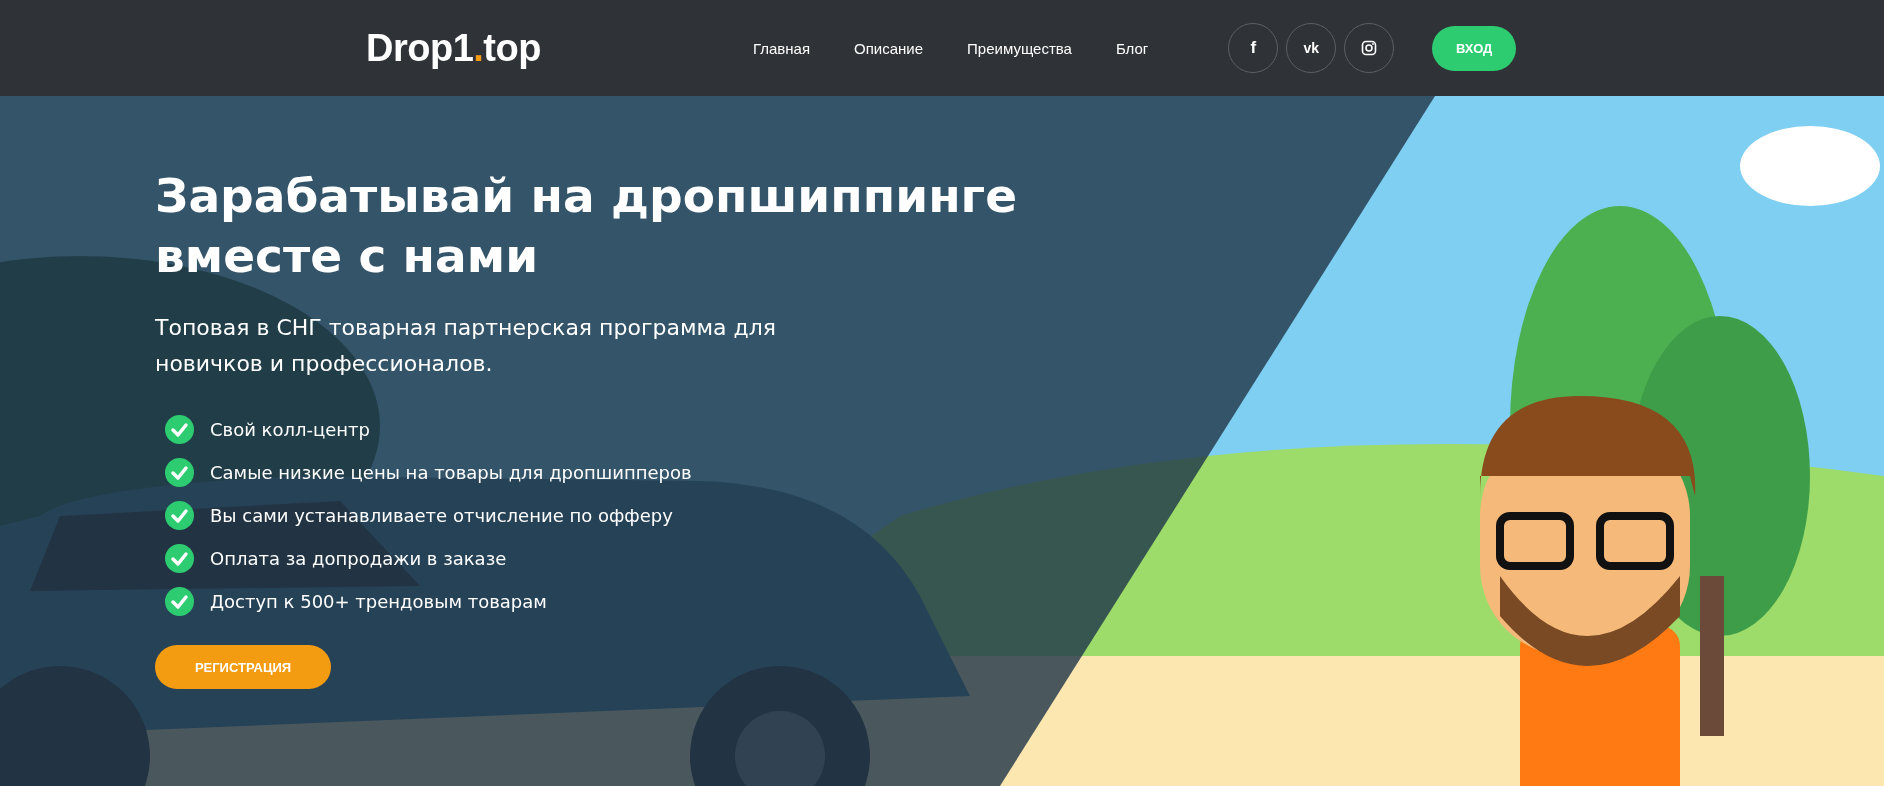  What do you see at coordinates (1311, 48) in the screenshot?
I see `social-link: vk` at bounding box center [1311, 48].